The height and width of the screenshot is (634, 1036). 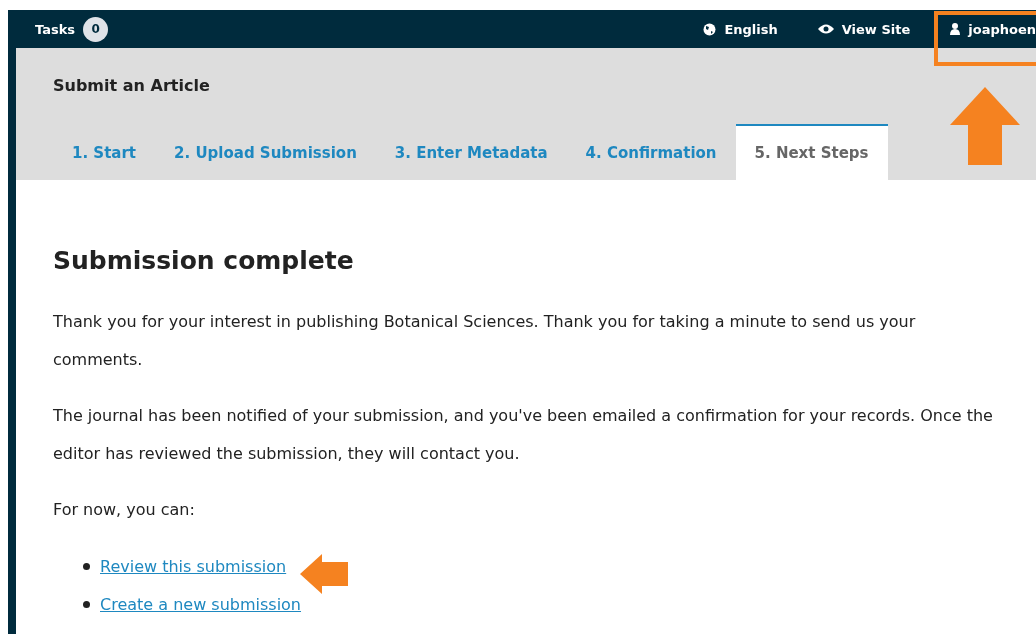 What do you see at coordinates (72, 29) in the screenshot?
I see `tasks-link: Tasks 0` at bounding box center [72, 29].